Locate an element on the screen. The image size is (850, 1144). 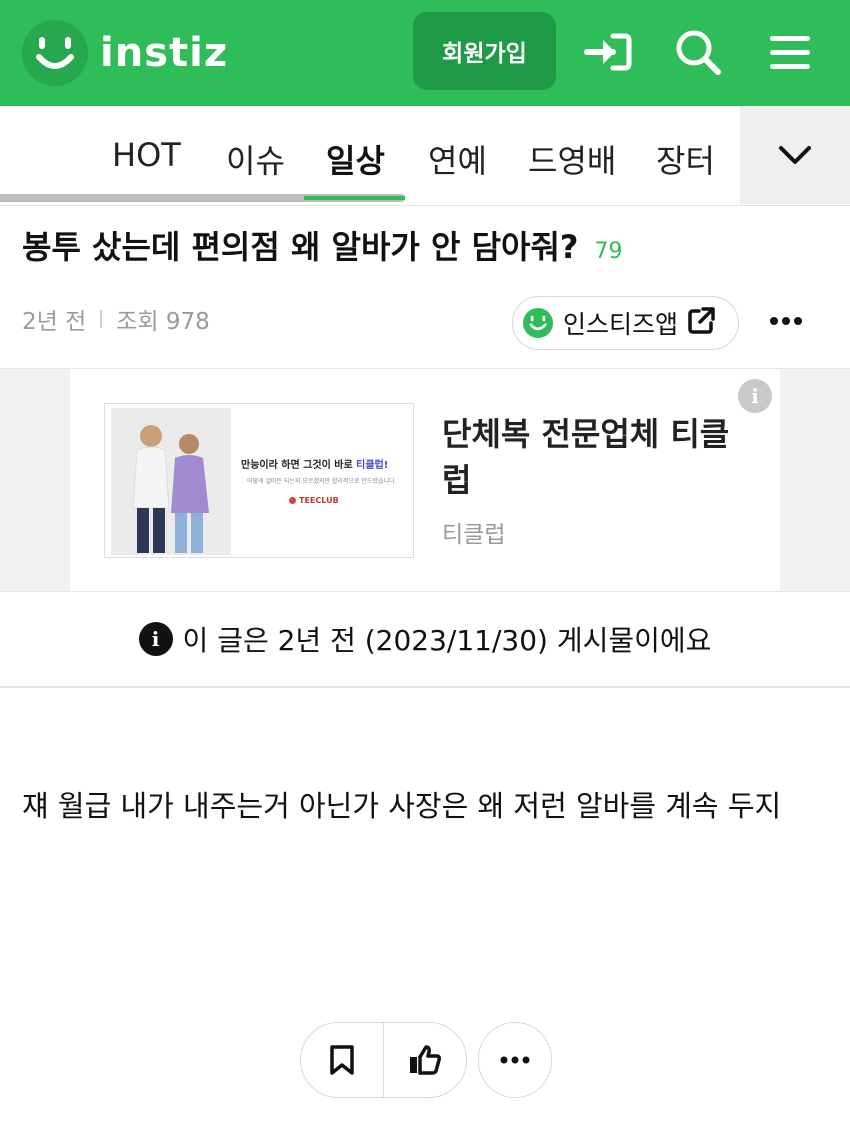
post-meta: 2년 전 조회 978 is located at coordinates (116, 319).